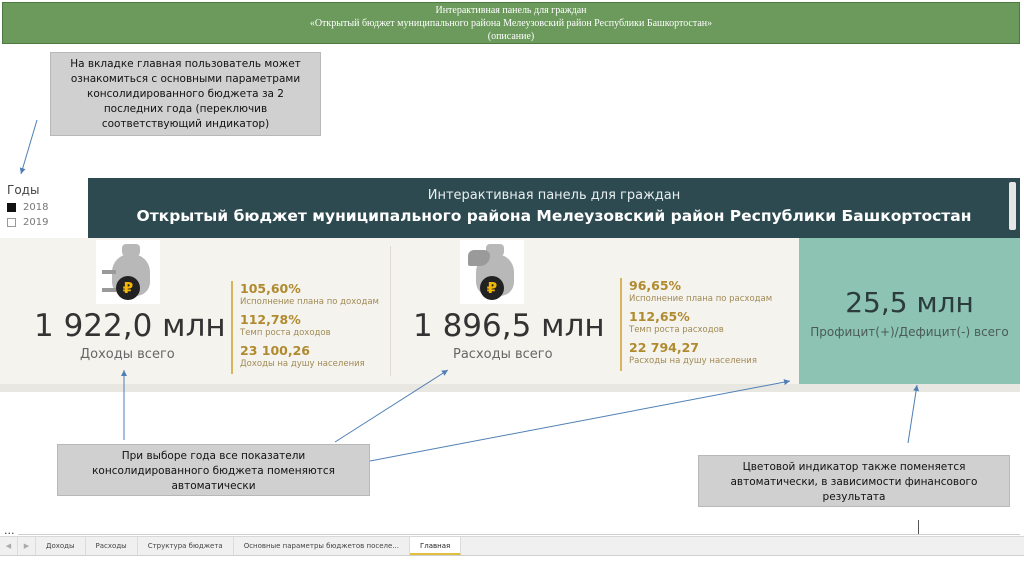  I want to click on kpi-label: Расходы на душу населения, so click(693, 361).